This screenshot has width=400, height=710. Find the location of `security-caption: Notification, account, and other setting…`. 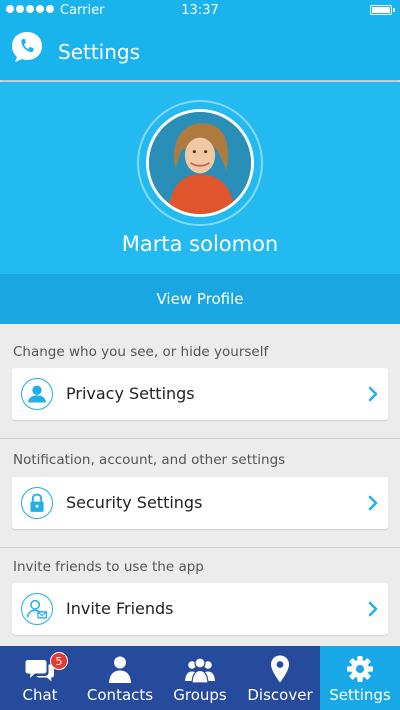

security-caption: Notification, account, and other setting… is located at coordinates (149, 460).